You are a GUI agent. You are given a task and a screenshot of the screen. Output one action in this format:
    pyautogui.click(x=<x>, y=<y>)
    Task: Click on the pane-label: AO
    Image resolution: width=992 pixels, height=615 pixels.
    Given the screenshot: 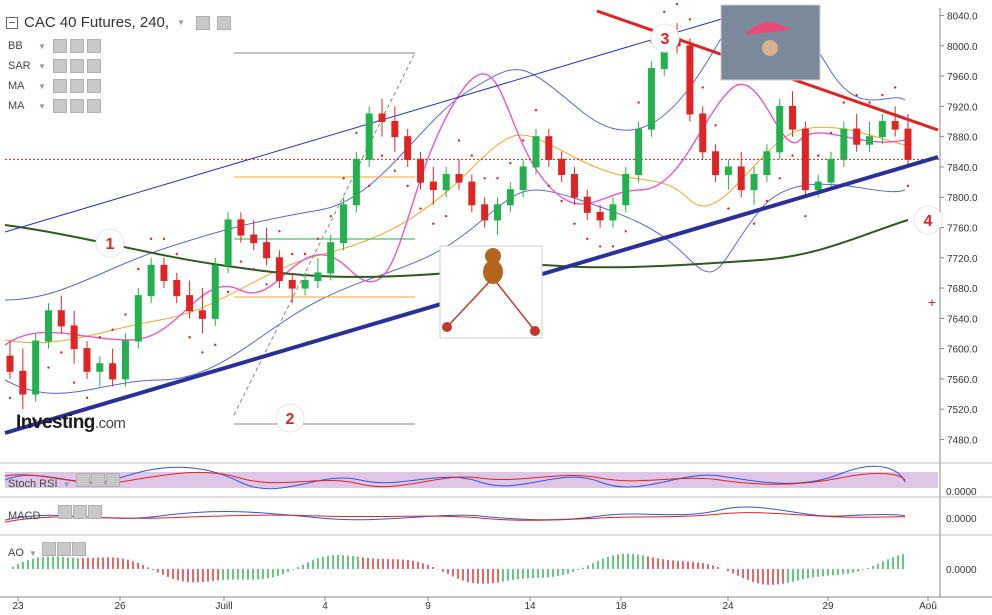 What is the action you would take?
    pyautogui.click(x=16, y=553)
    